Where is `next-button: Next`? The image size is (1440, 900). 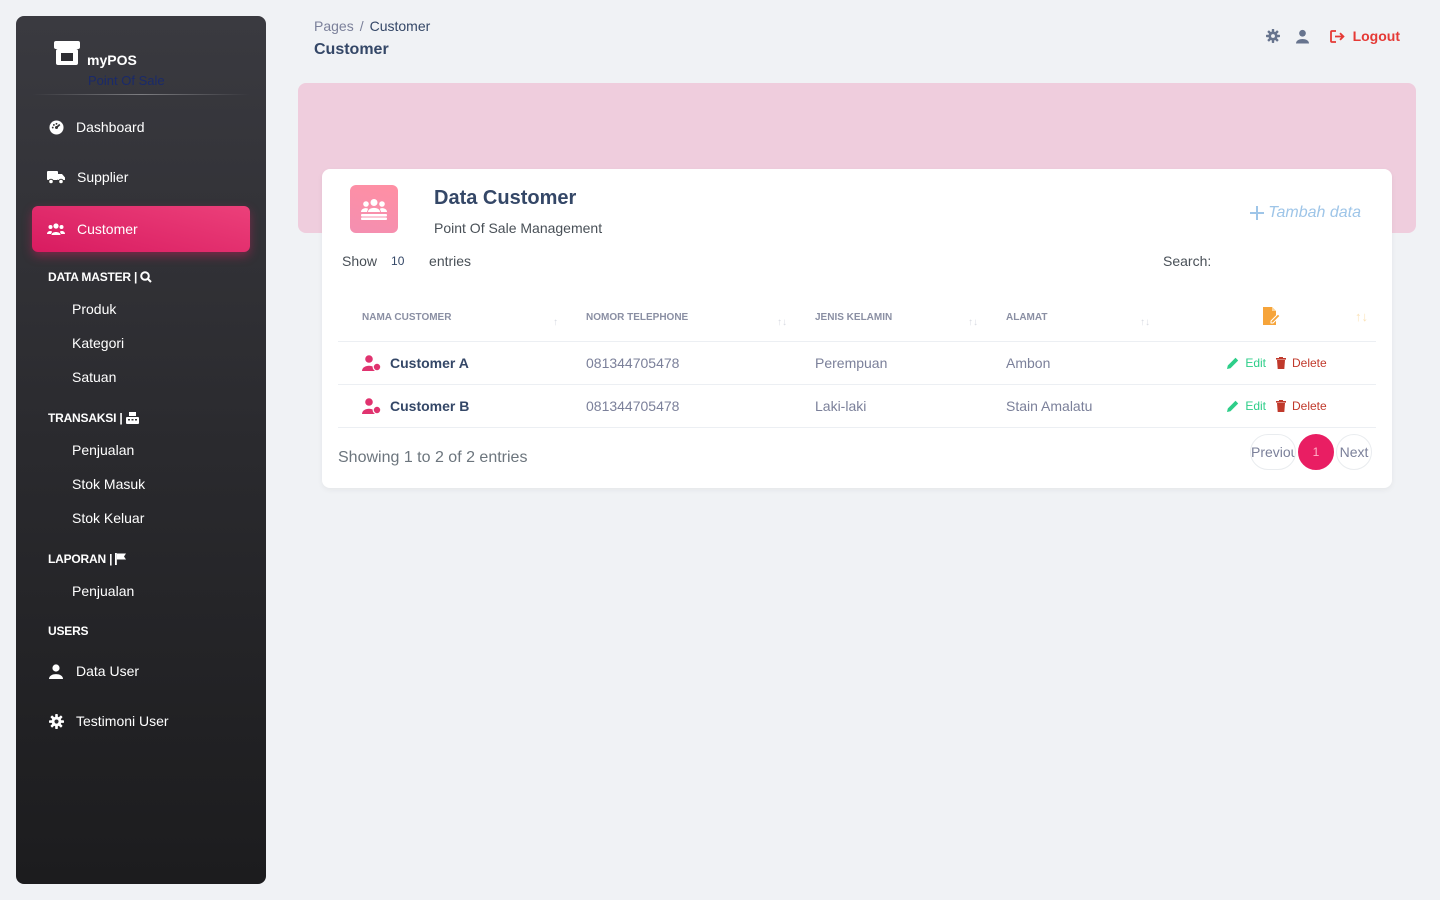 next-button: Next is located at coordinates (1354, 452).